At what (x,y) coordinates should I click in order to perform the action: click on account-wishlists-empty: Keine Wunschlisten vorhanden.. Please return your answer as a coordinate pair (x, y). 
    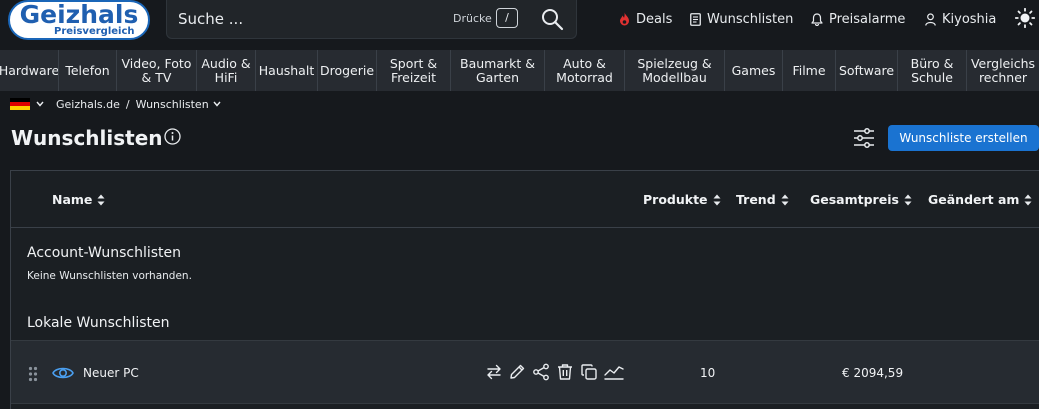
    Looking at the image, I should click on (109, 276).